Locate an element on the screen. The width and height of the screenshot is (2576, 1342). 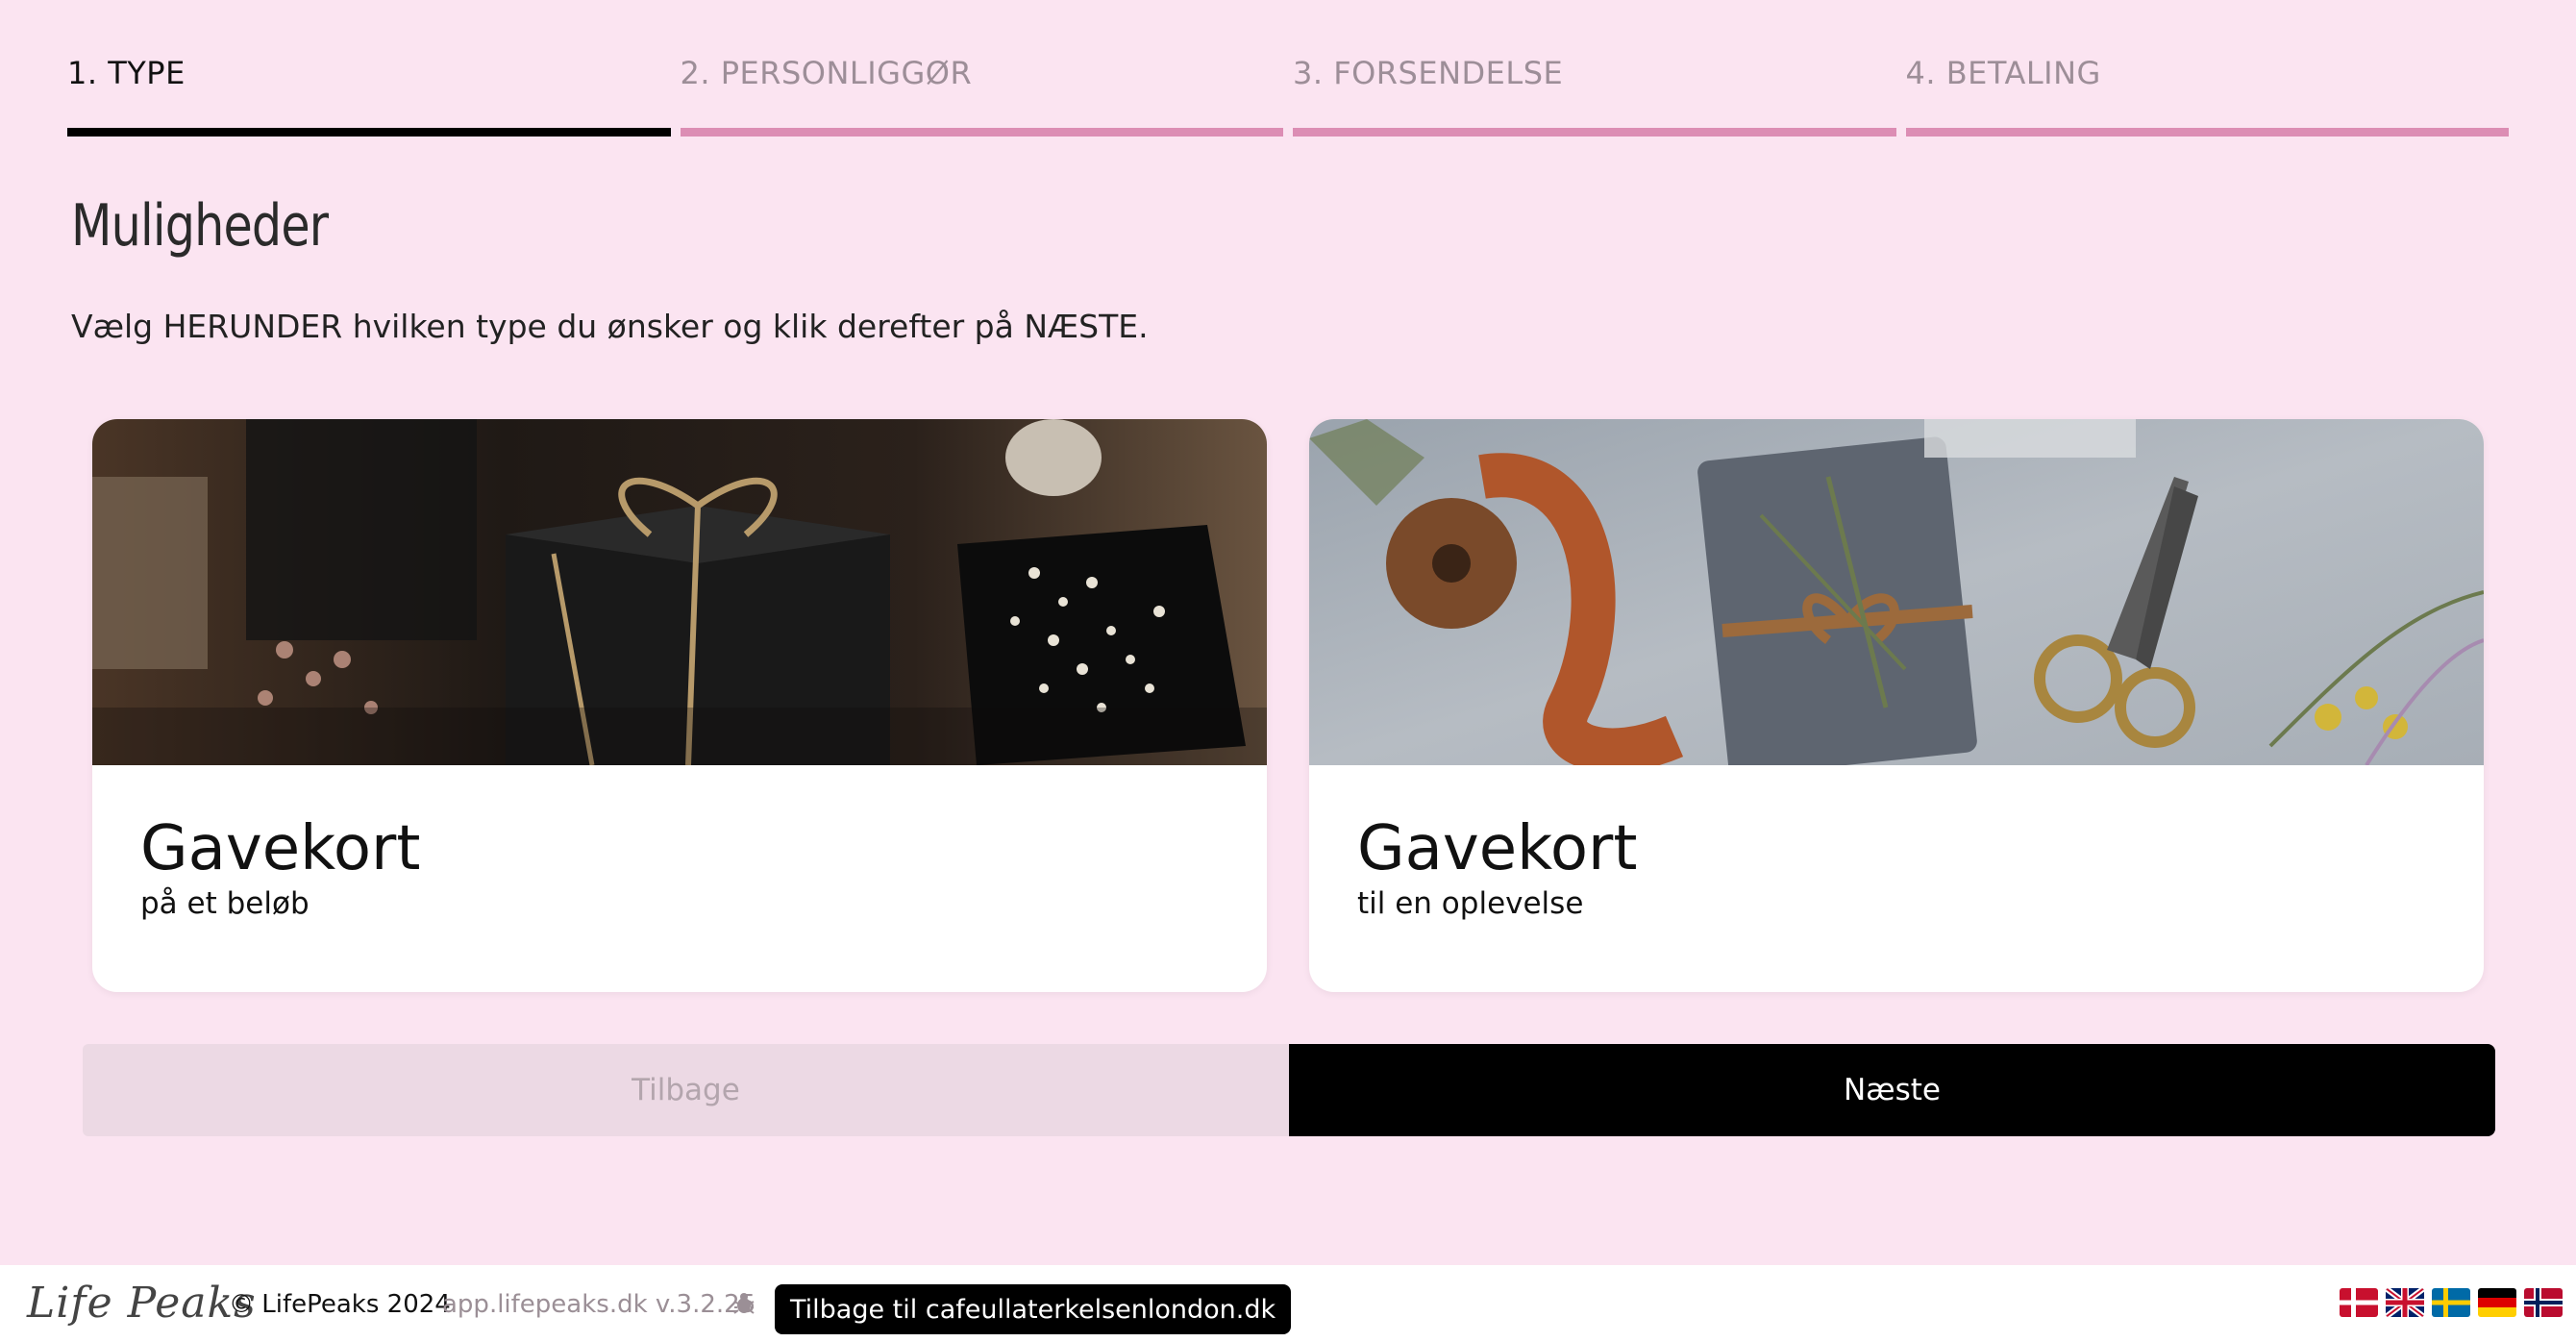
card-subtitle: på et beløb is located at coordinates (225, 903).